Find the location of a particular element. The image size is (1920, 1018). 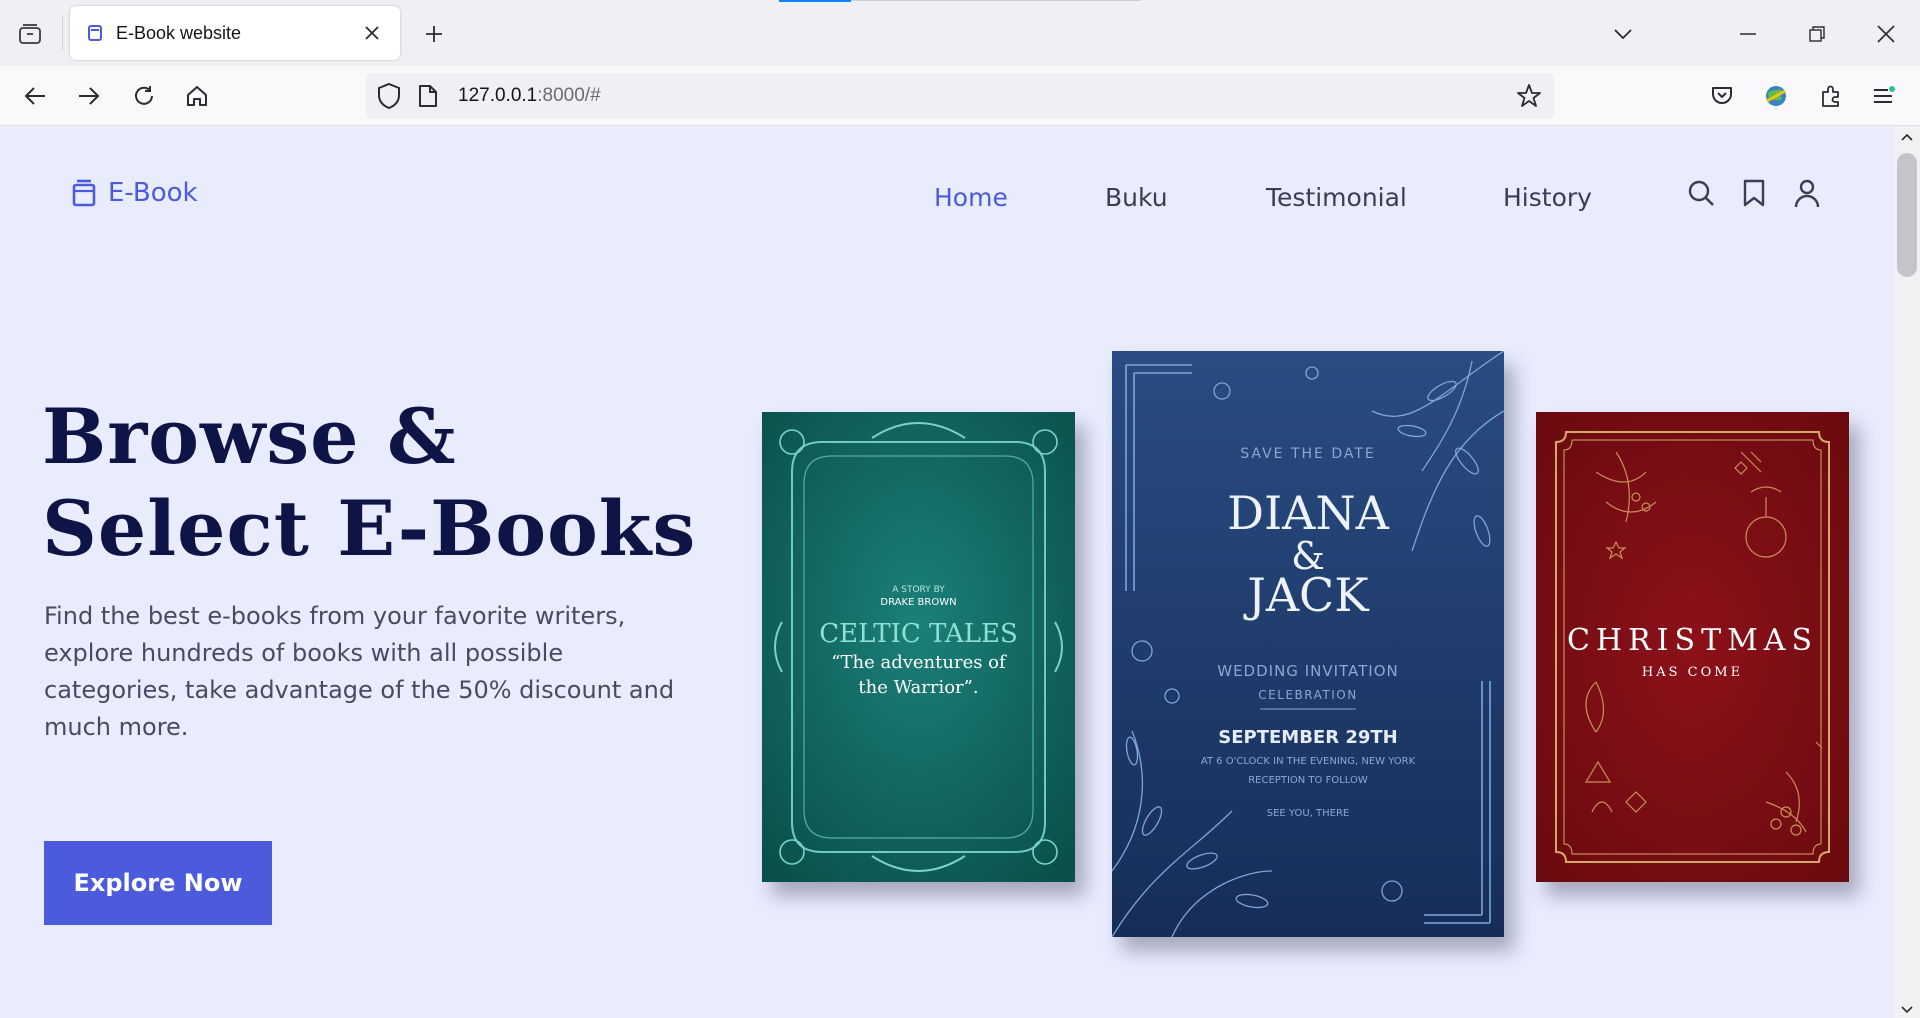

book-favicon-icon is located at coordinates (95, 33).